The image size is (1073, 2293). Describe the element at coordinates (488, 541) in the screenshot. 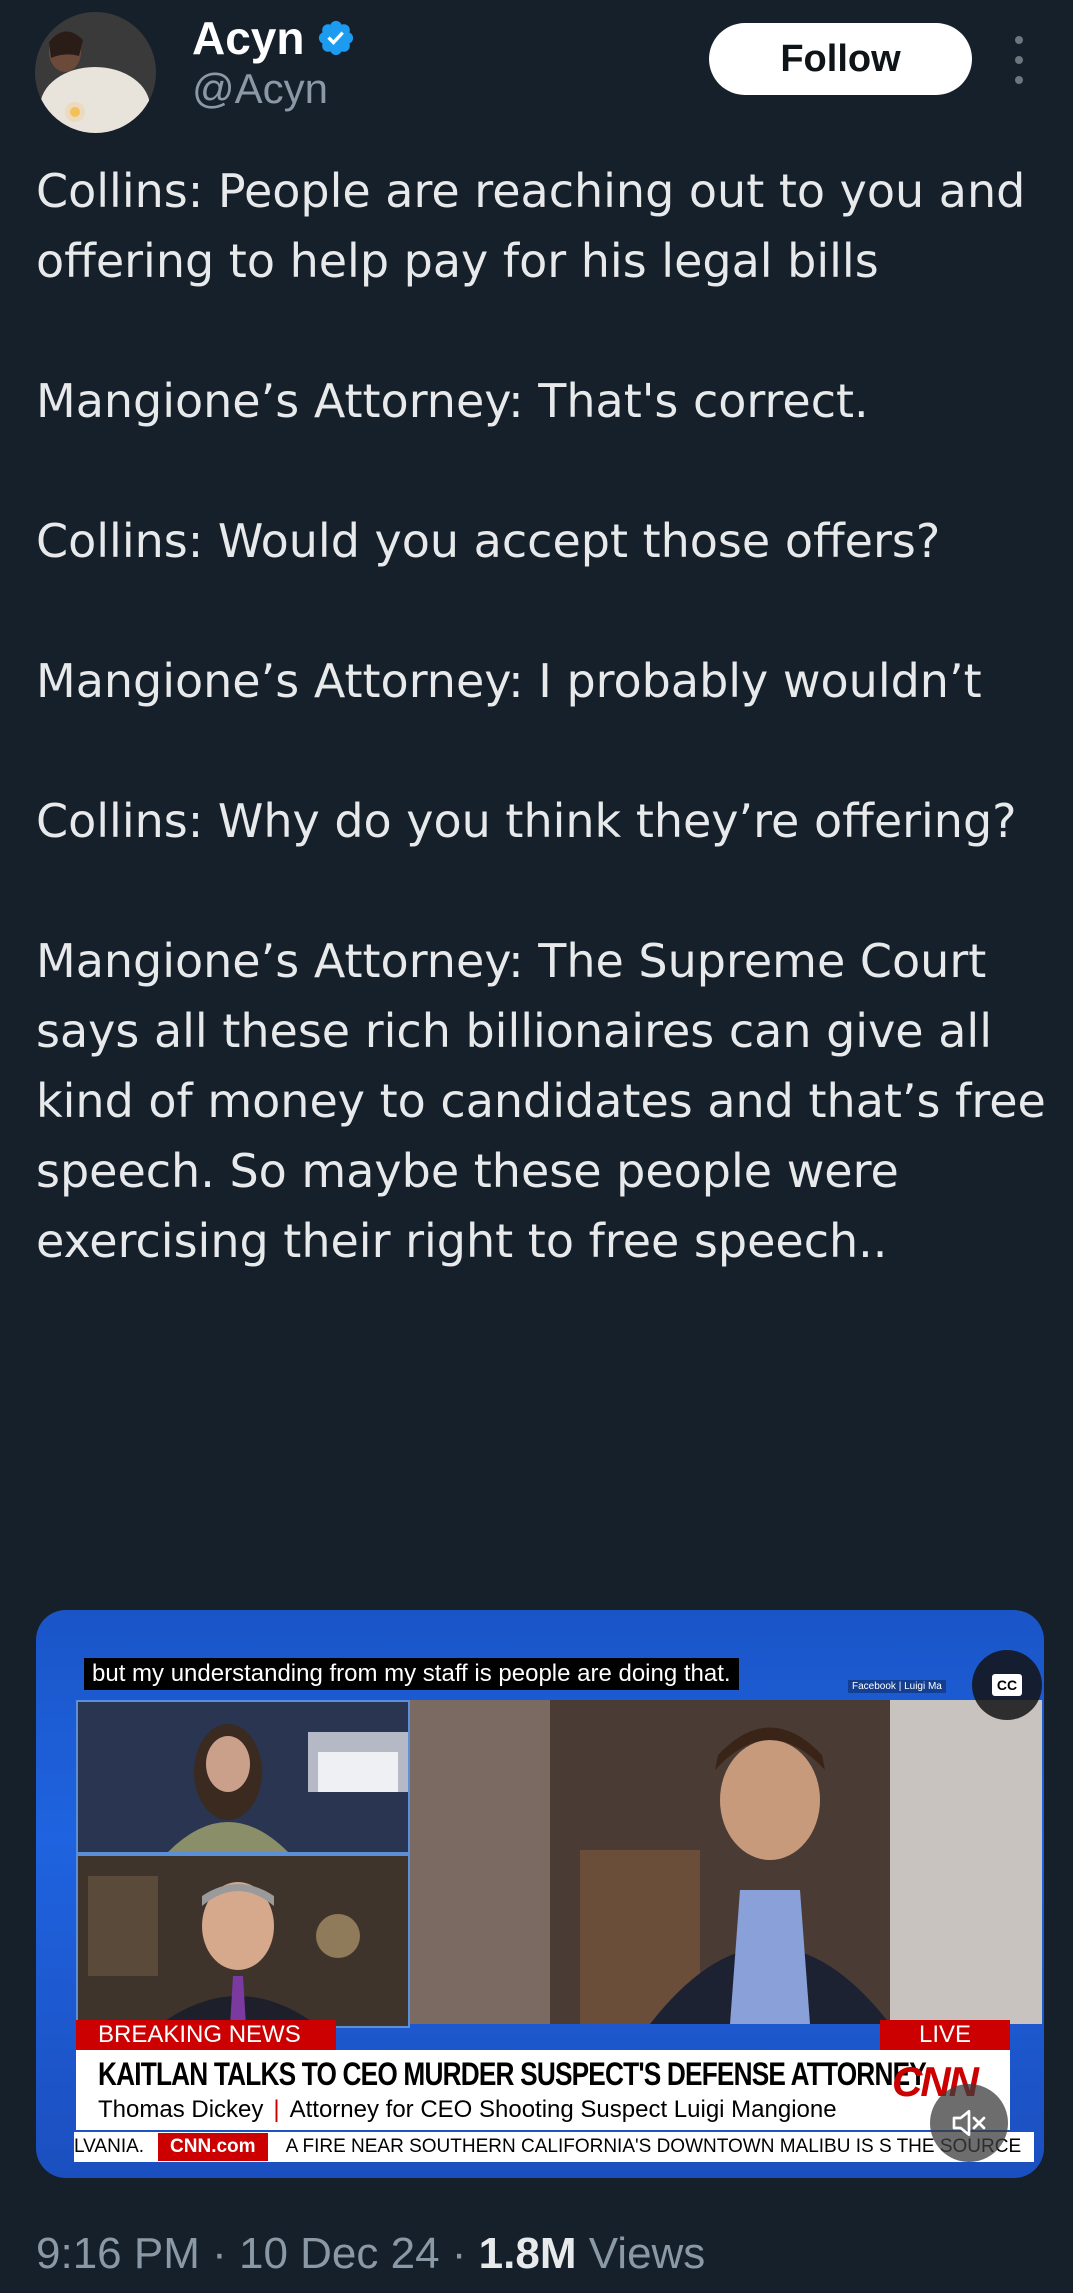

I see `tweet-paragraph: Collins: Would you accept those offers?` at that location.